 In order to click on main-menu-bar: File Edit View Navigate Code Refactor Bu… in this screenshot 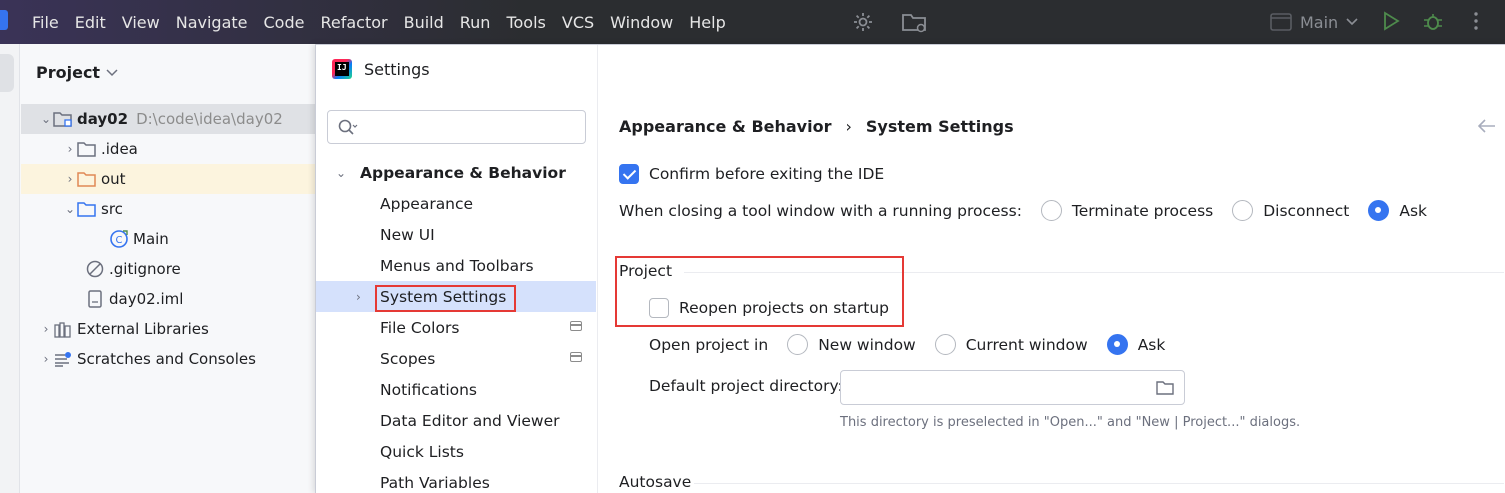, I will do `click(752, 22)`.